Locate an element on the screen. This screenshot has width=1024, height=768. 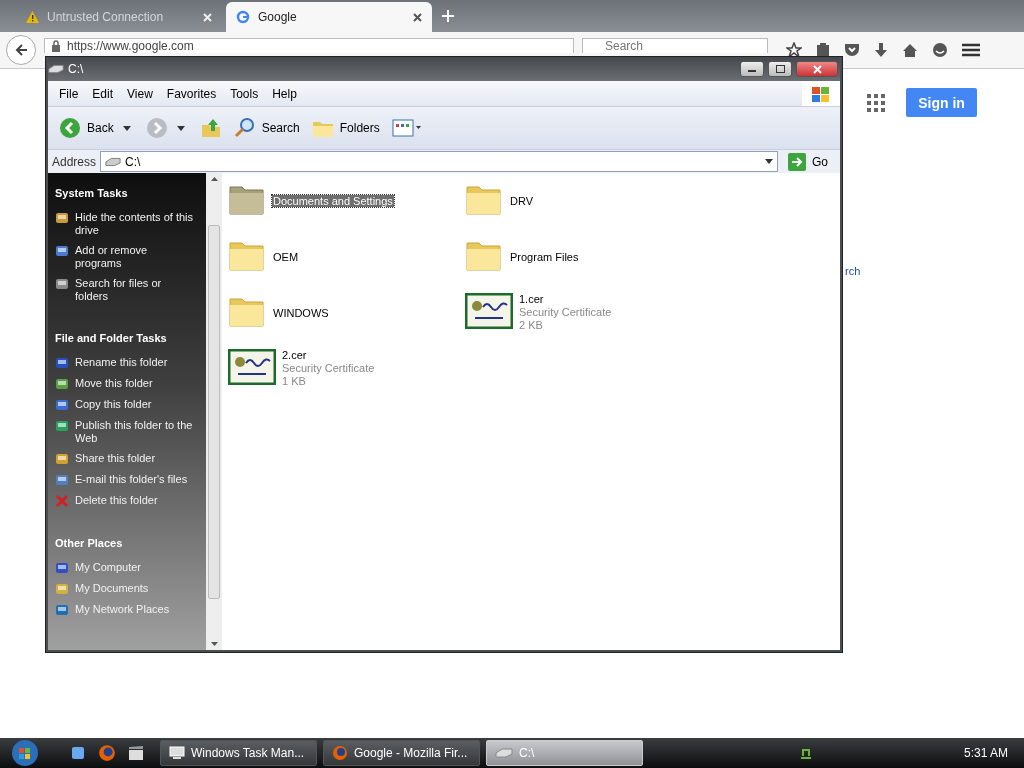
page-link: rch is located at coordinates (853, 271).